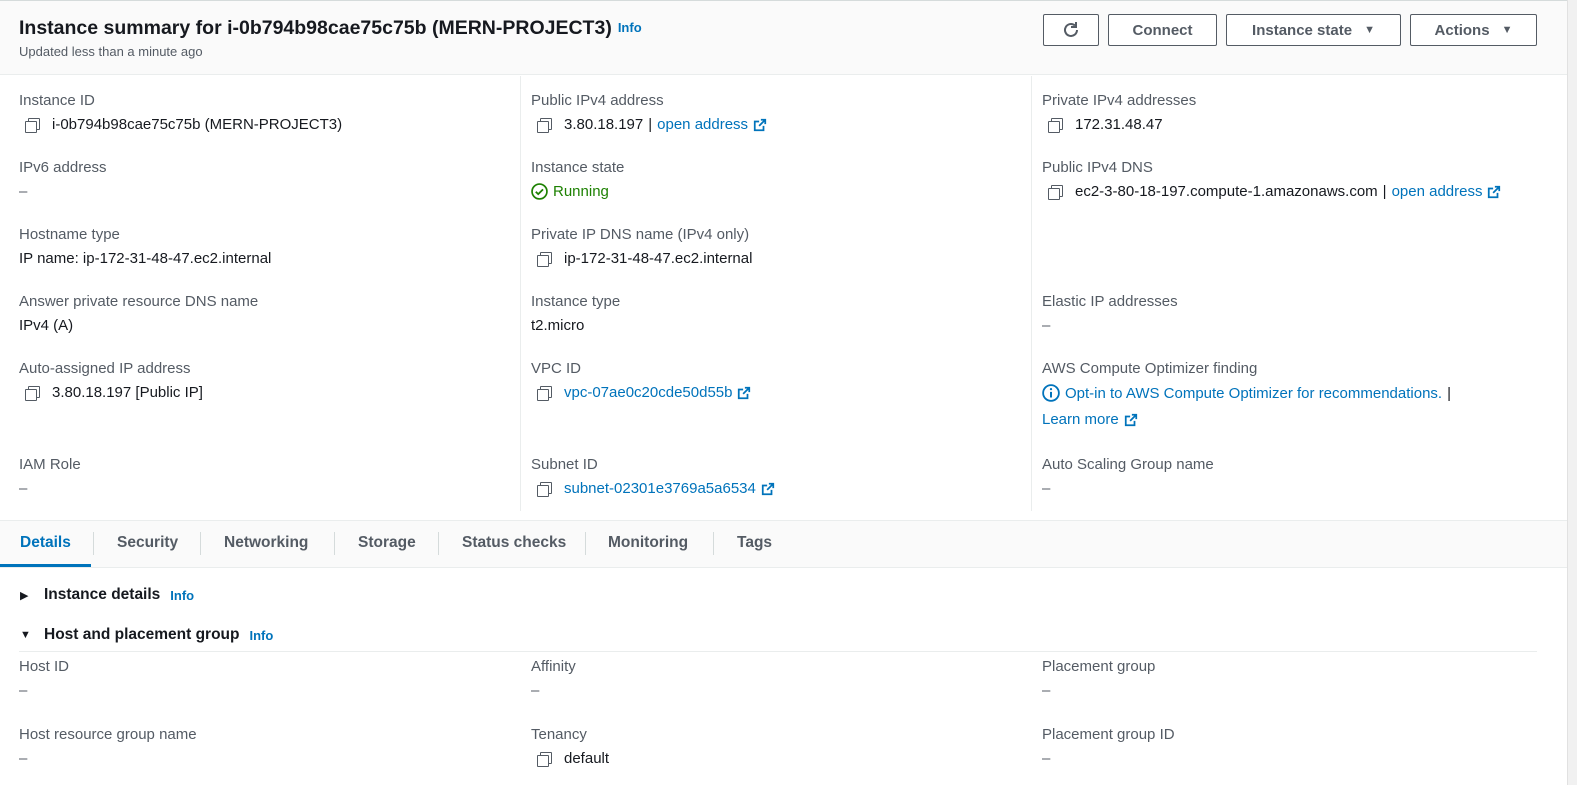  What do you see at coordinates (45, 544) in the screenshot?
I see `tab-details: Details` at bounding box center [45, 544].